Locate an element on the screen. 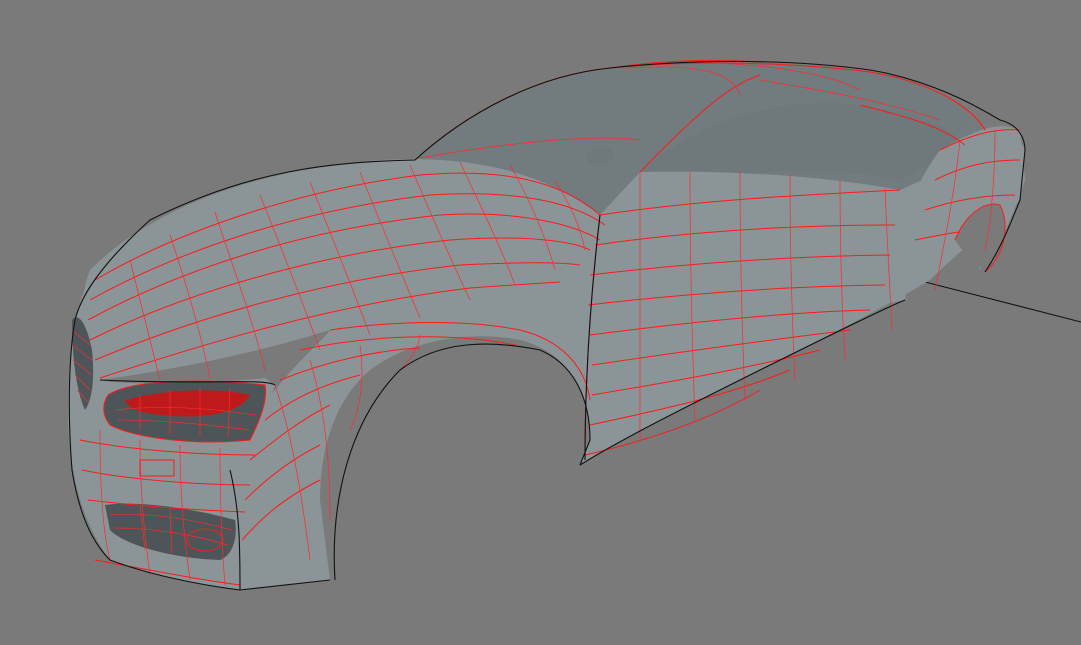  front-wheel-arch is located at coordinates (462, 462).